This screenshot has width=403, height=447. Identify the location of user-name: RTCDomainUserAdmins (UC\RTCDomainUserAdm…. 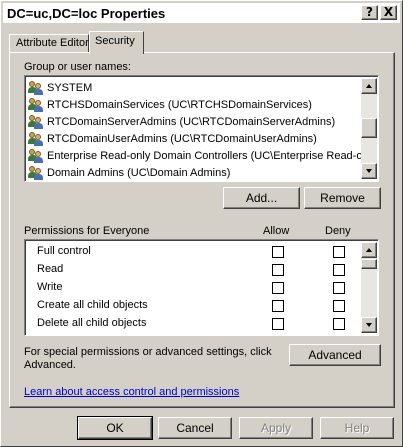
(182, 138).